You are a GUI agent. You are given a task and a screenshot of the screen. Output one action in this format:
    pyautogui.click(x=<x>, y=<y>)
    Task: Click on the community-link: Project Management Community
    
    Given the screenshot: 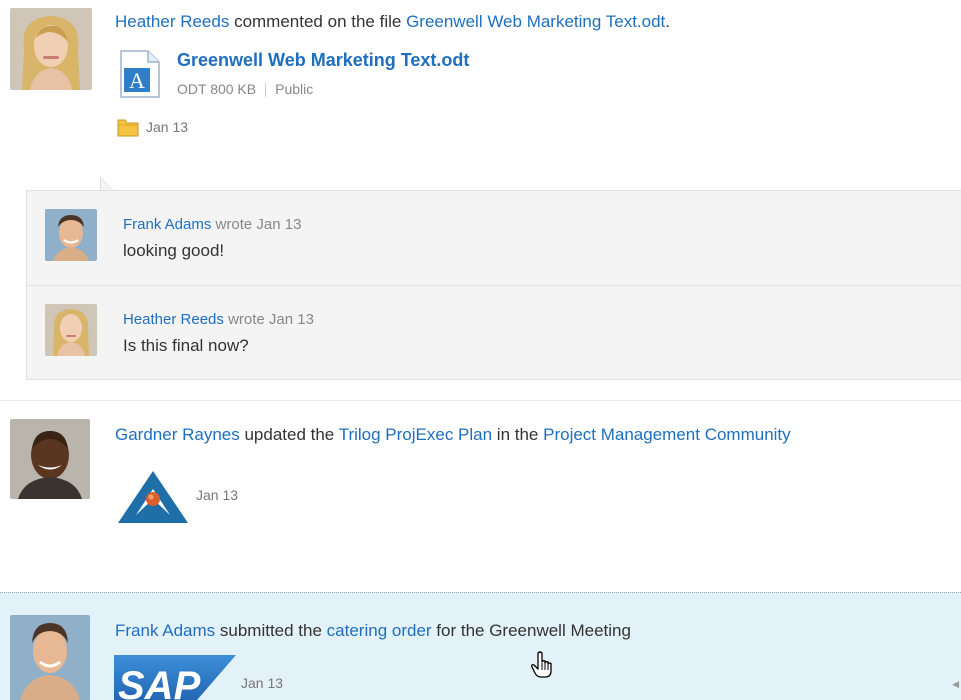 What is the action you would take?
    pyautogui.click(x=667, y=434)
    